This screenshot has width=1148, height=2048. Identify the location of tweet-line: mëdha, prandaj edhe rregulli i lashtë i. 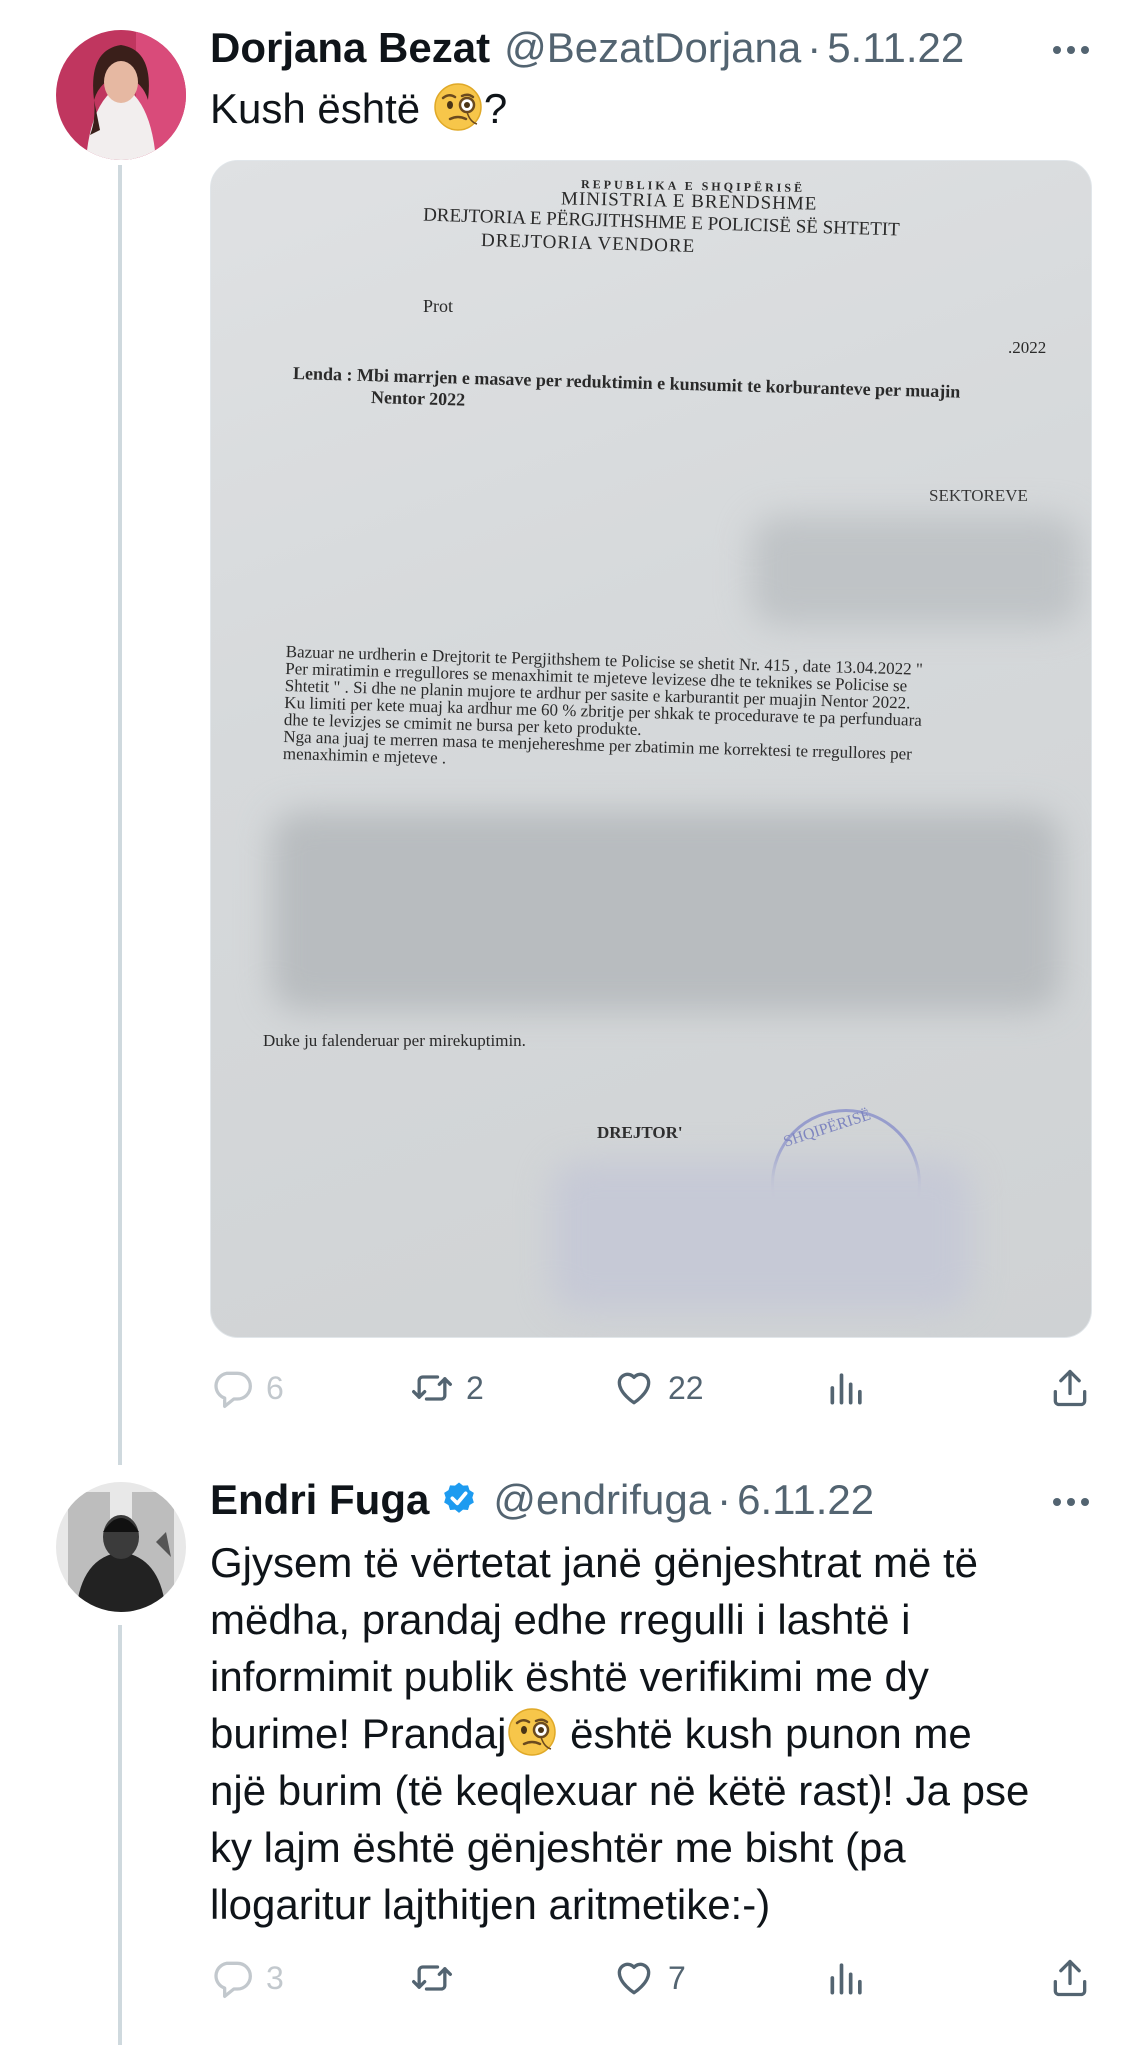
(560, 1619).